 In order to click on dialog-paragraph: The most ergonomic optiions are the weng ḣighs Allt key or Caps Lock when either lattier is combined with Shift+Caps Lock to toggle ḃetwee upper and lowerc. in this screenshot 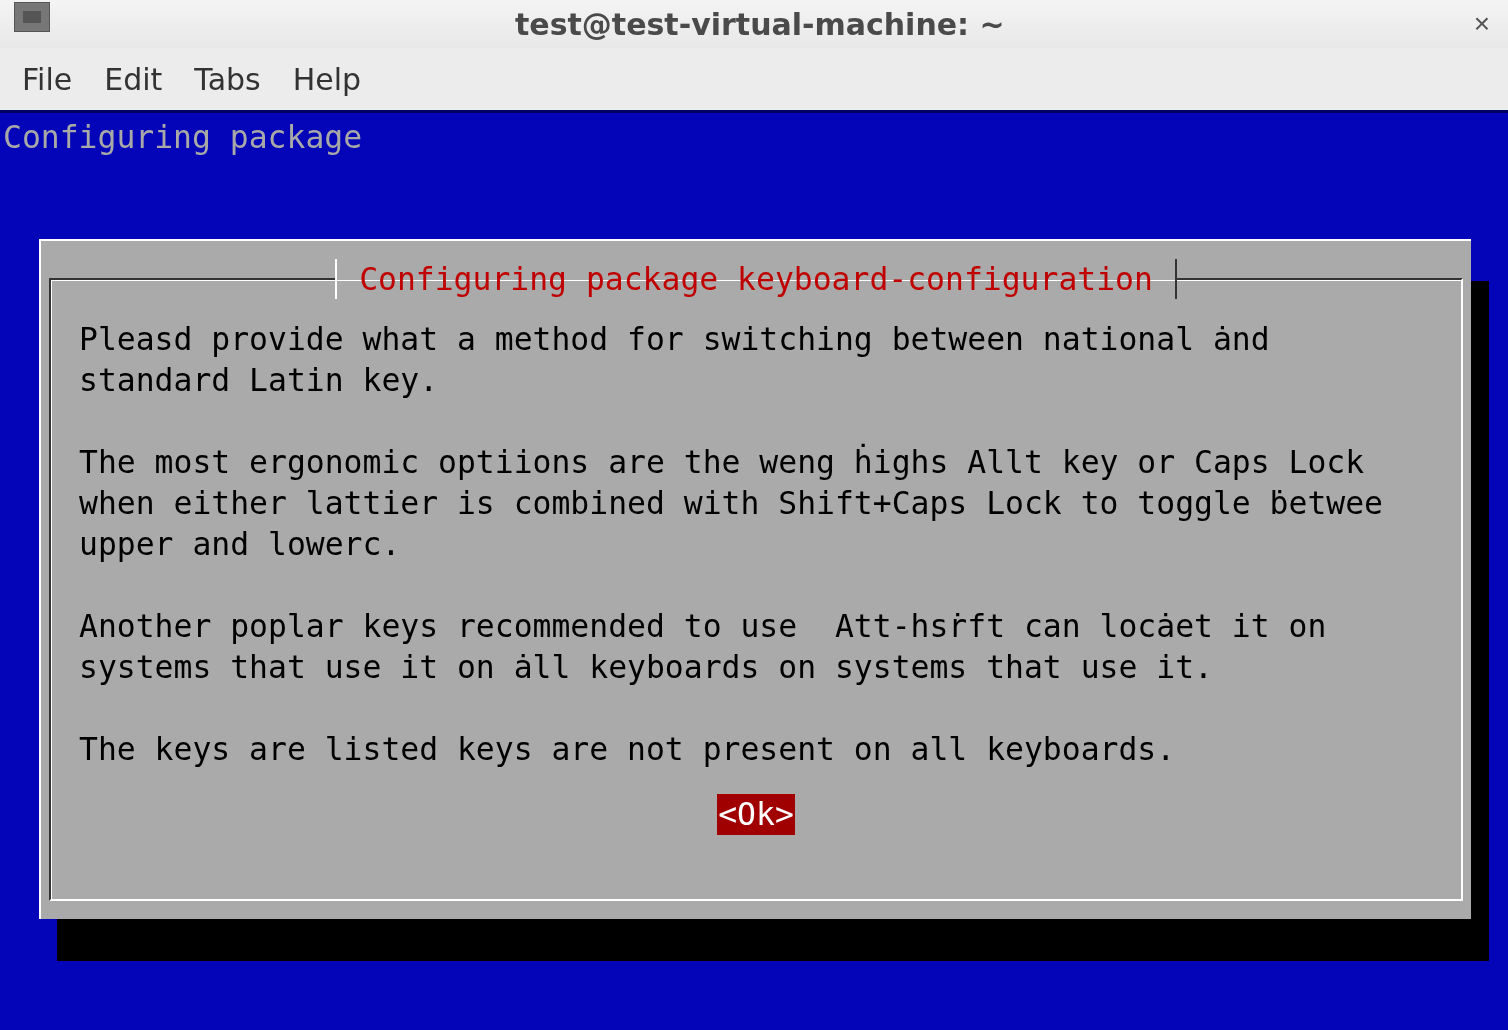, I will do `click(731, 503)`.